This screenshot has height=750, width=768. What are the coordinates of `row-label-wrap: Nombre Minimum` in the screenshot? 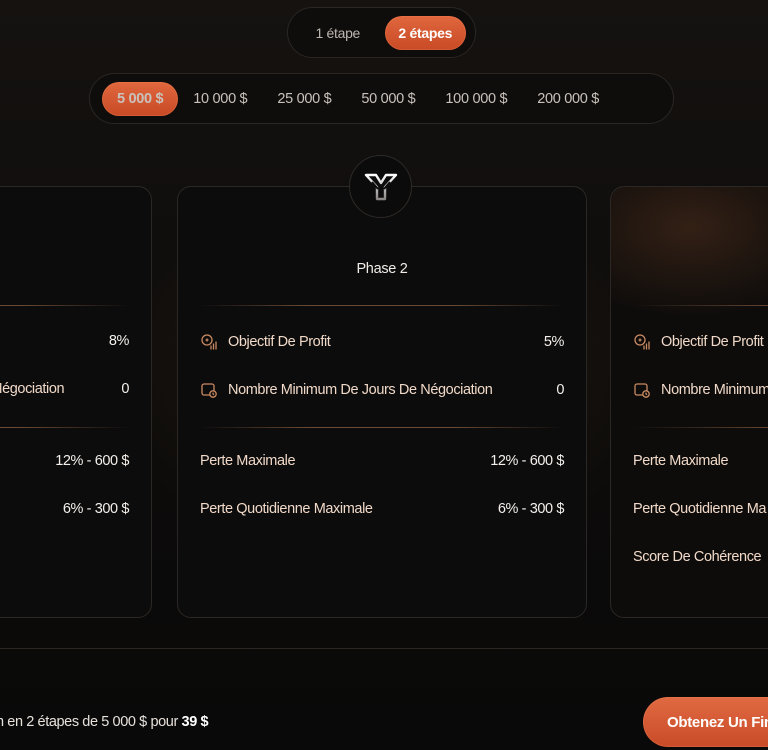 It's located at (700, 390).